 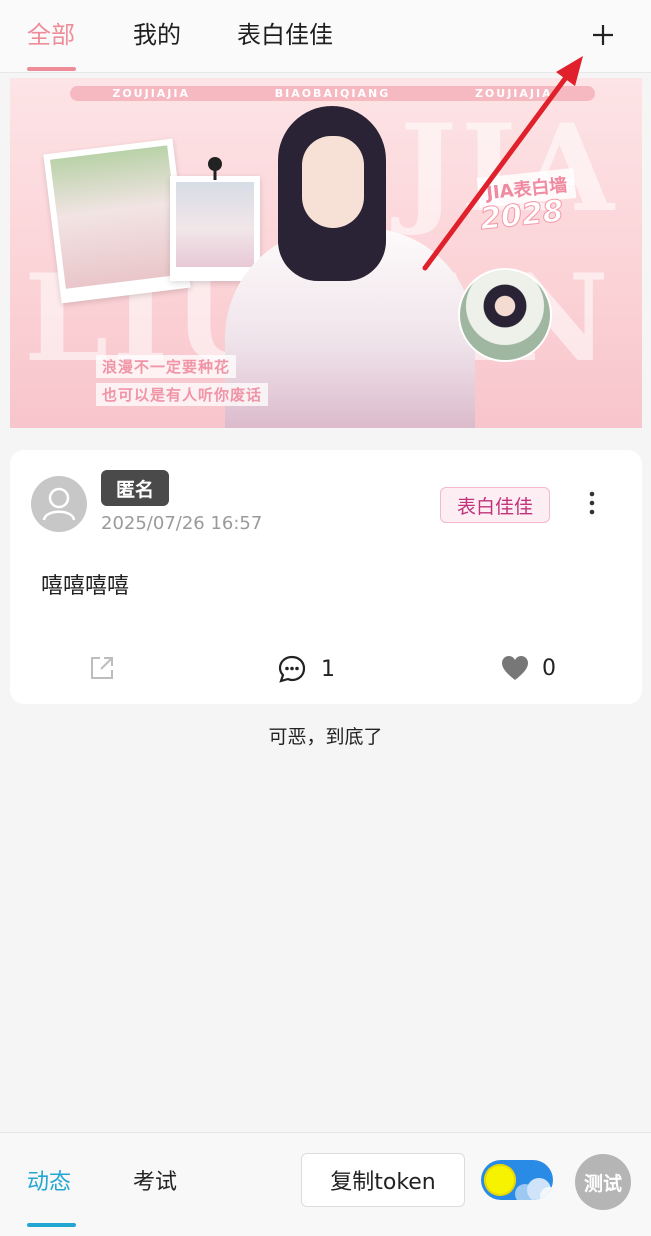 I want to click on share-icon, so click(x=102, y=668).